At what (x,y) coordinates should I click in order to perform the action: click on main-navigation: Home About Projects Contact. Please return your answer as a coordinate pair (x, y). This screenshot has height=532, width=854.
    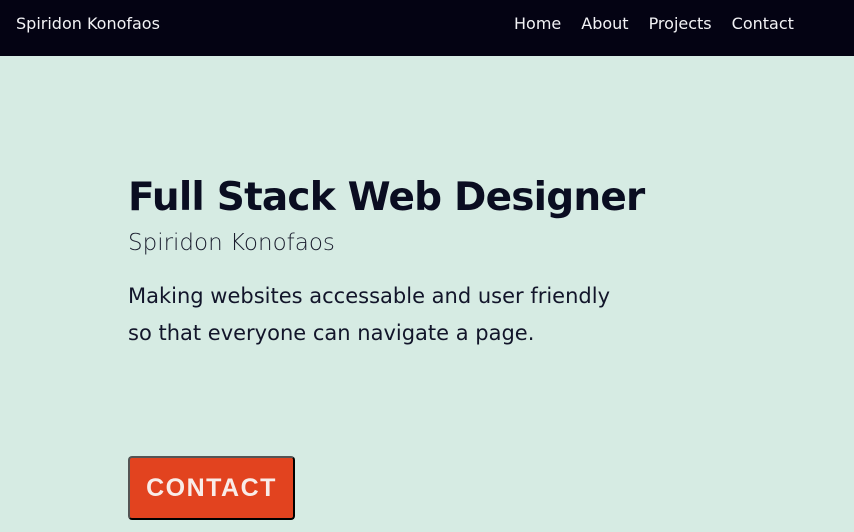
    Looking at the image, I should click on (654, 24).